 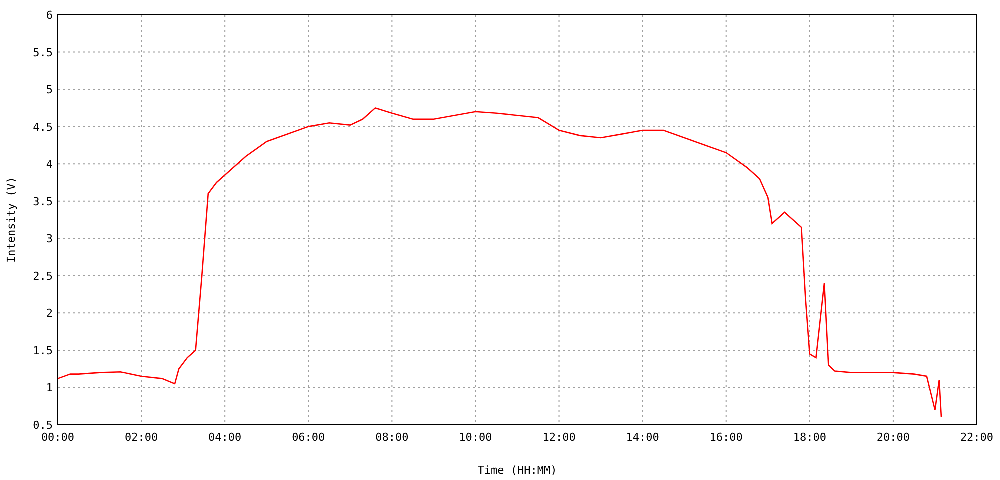 I want to click on x-tick-label: 22:00, so click(x=977, y=437).